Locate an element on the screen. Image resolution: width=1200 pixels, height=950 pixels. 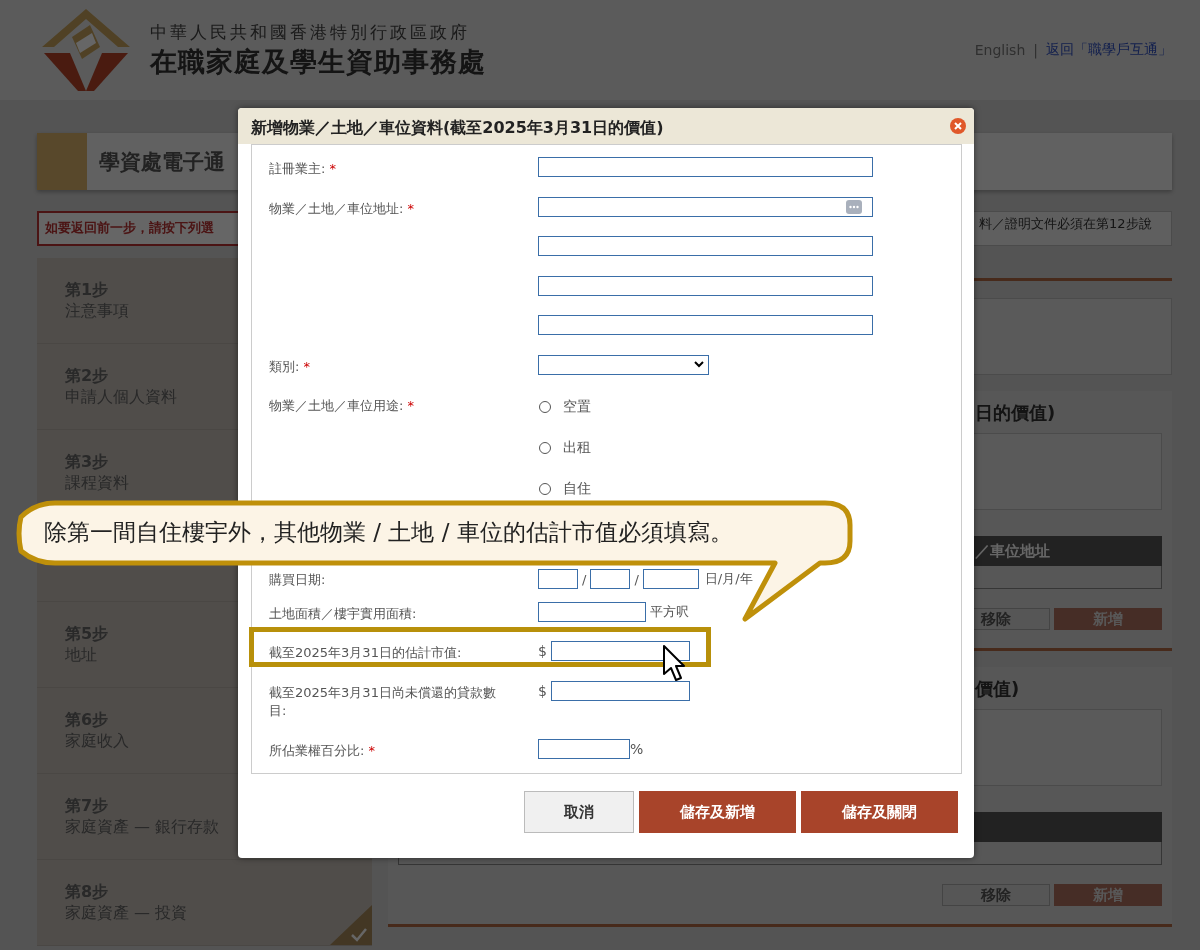
year-select is located at coordinates (670, 579).